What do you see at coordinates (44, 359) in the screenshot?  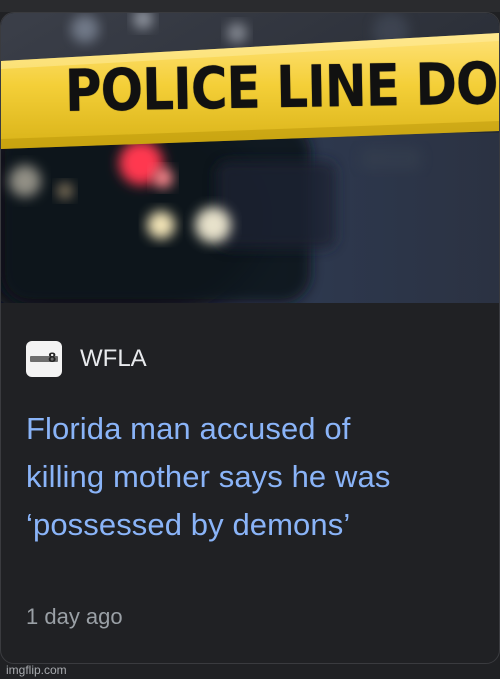 I see `source-logo-icon: 8` at bounding box center [44, 359].